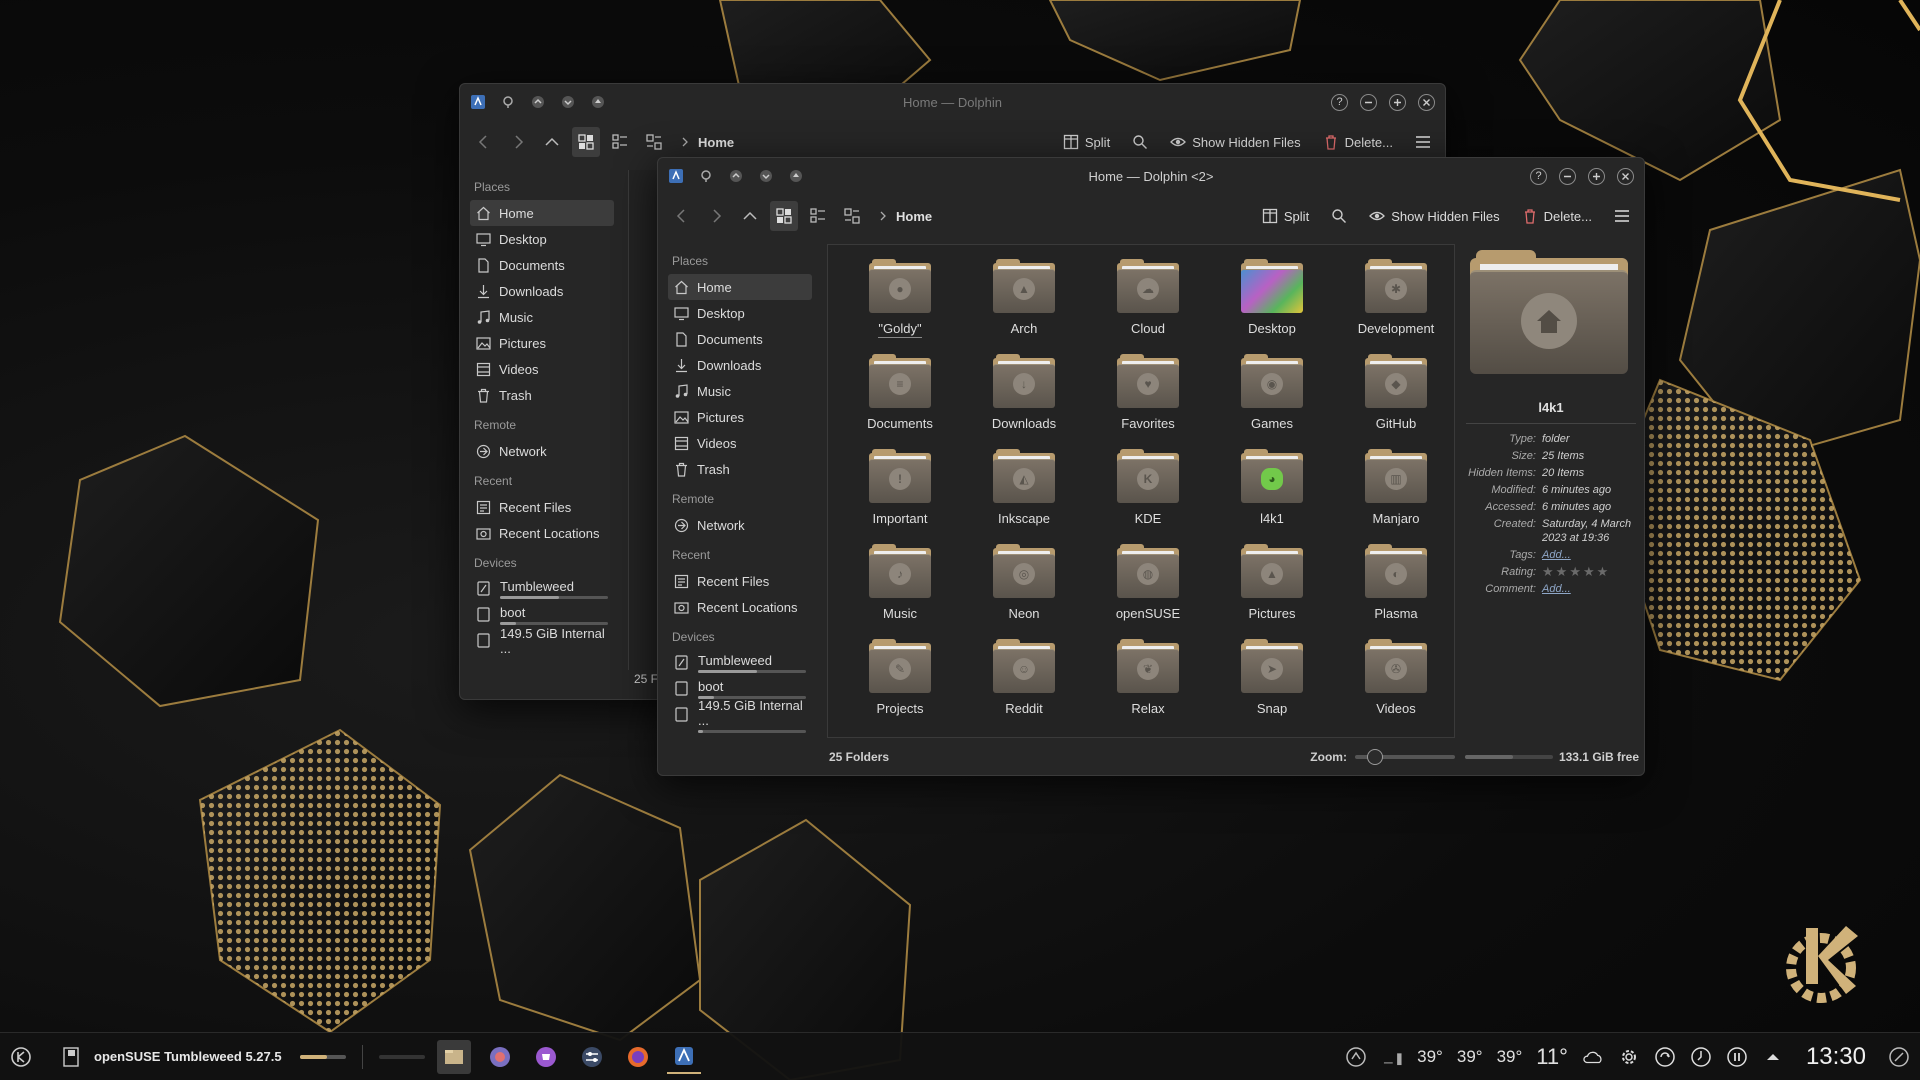 The height and width of the screenshot is (1080, 1920). What do you see at coordinates (1773, 1057) in the screenshot?
I see `tray-expand-button` at bounding box center [1773, 1057].